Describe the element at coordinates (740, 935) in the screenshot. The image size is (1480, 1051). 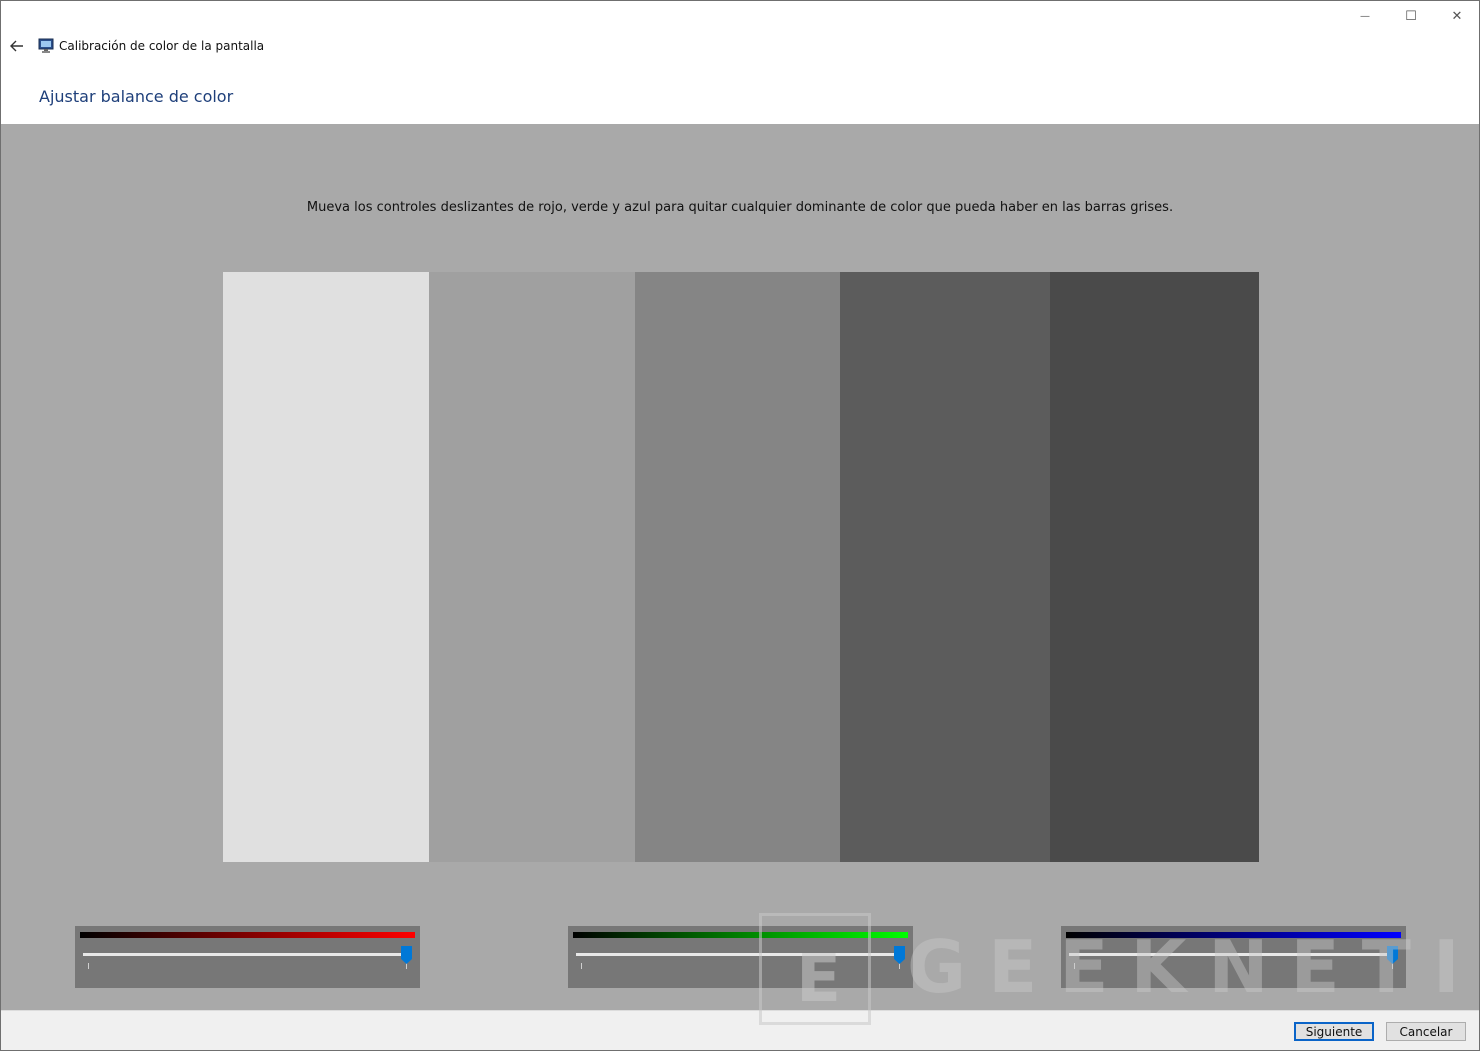
I see `green-gradient` at that location.